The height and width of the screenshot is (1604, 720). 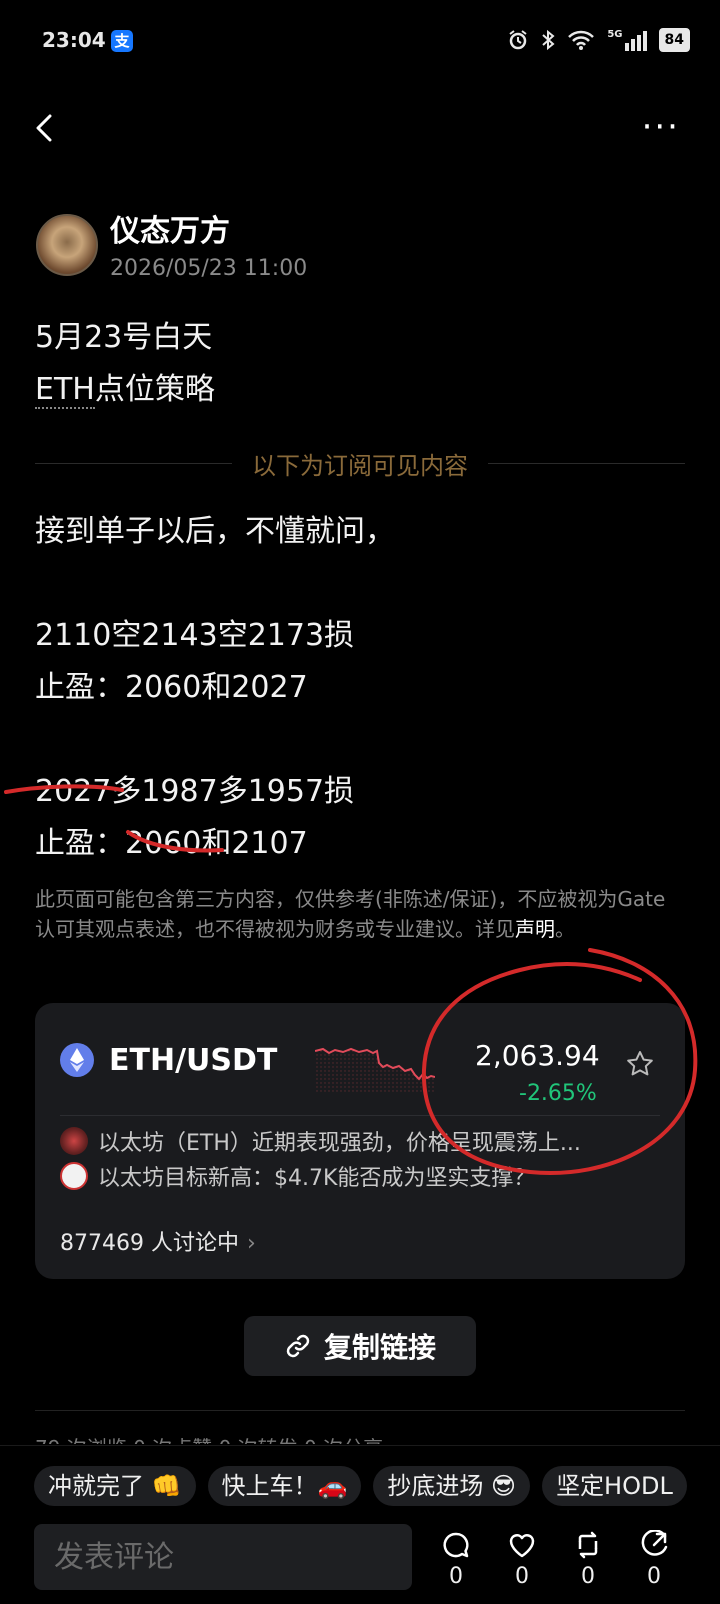 I want to click on share-icon, so click(x=654, y=1543).